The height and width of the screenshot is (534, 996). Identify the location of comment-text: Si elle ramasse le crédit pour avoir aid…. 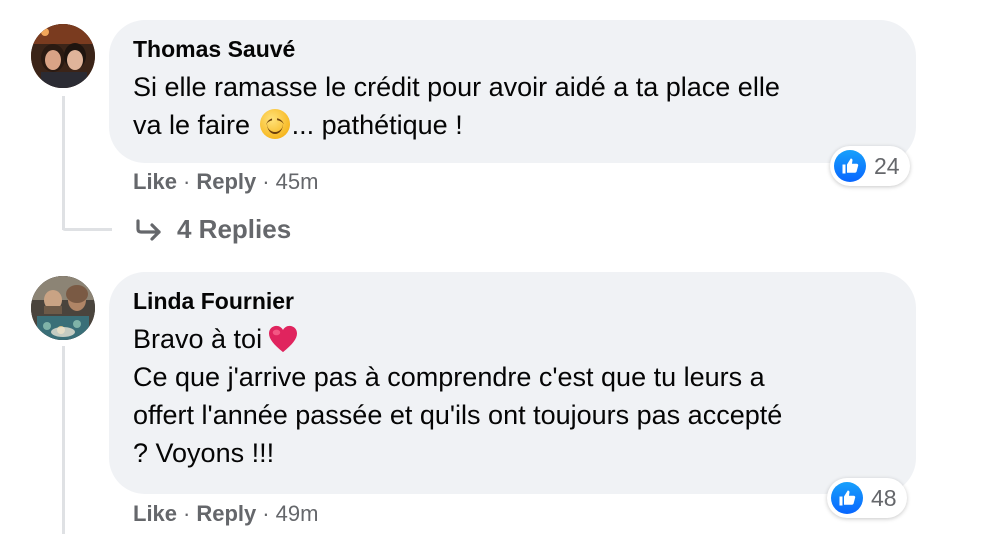
(512, 106).